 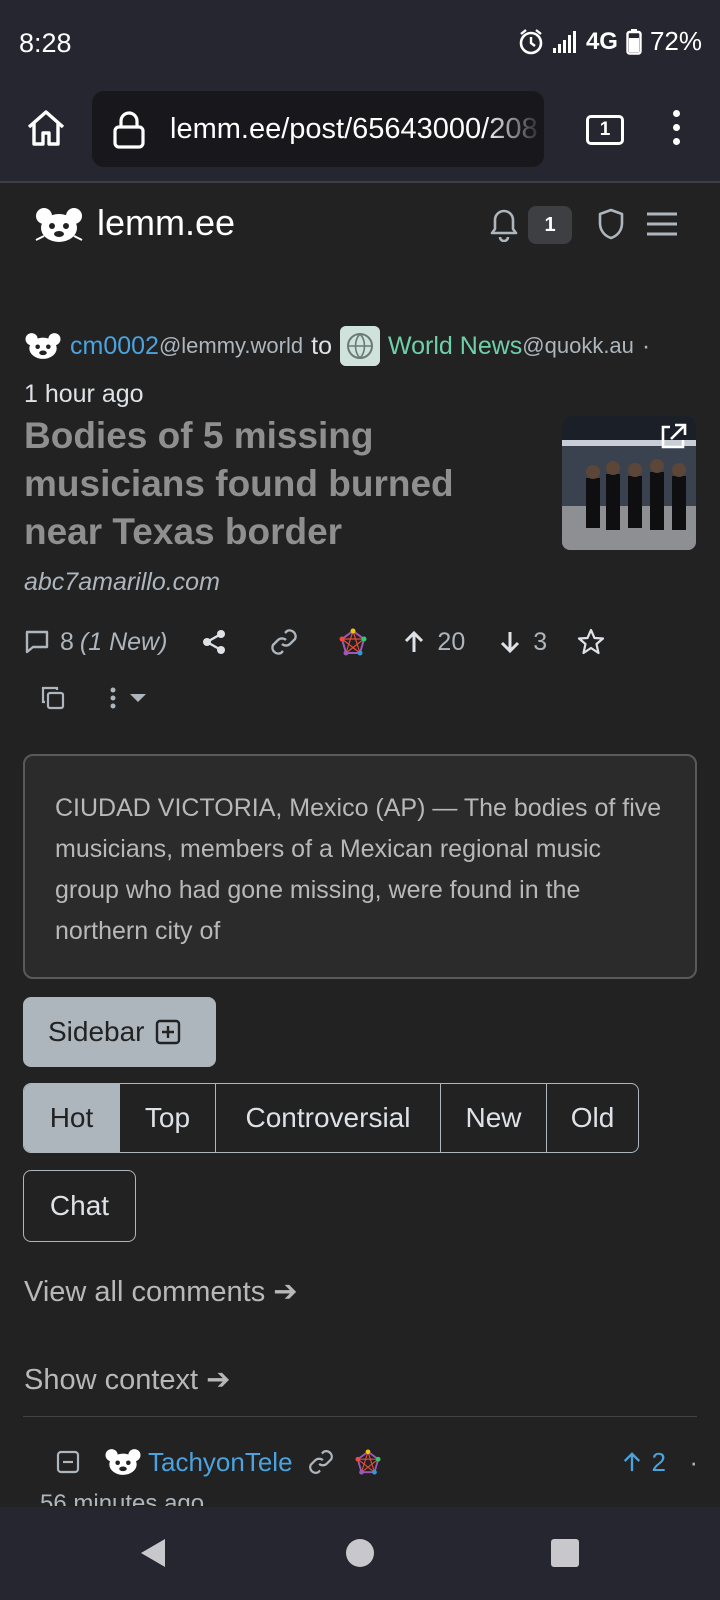 What do you see at coordinates (167, 1032) in the screenshot?
I see `plus-square-icon` at bounding box center [167, 1032].